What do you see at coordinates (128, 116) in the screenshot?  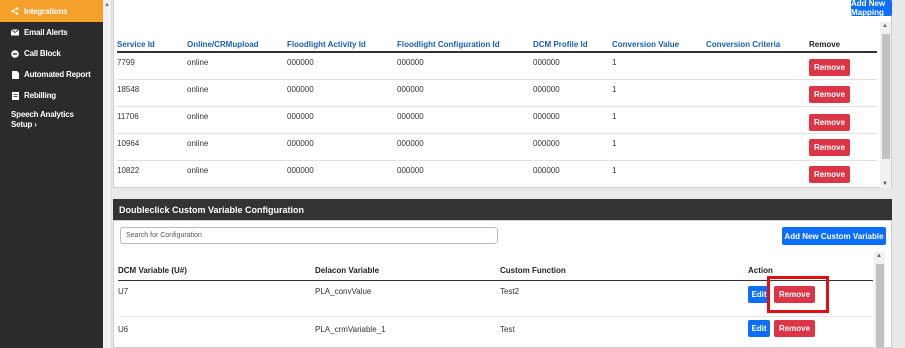 I see `cell-service-id: 11706` at bounding box center [128, 116].